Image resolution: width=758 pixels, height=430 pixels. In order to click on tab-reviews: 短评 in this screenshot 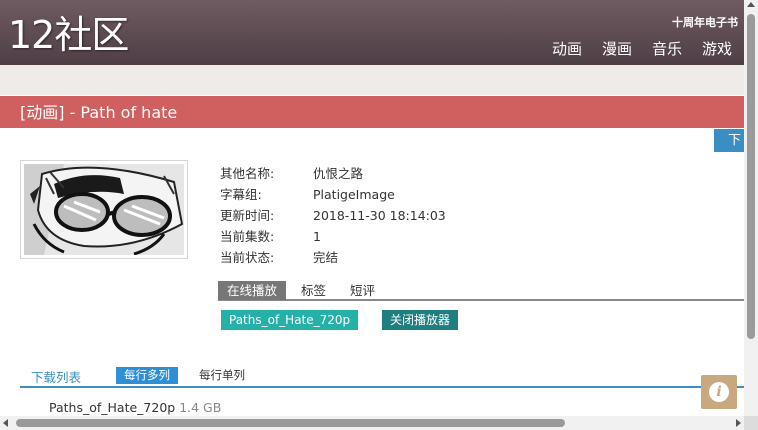, I will do `click(362, 290)`.